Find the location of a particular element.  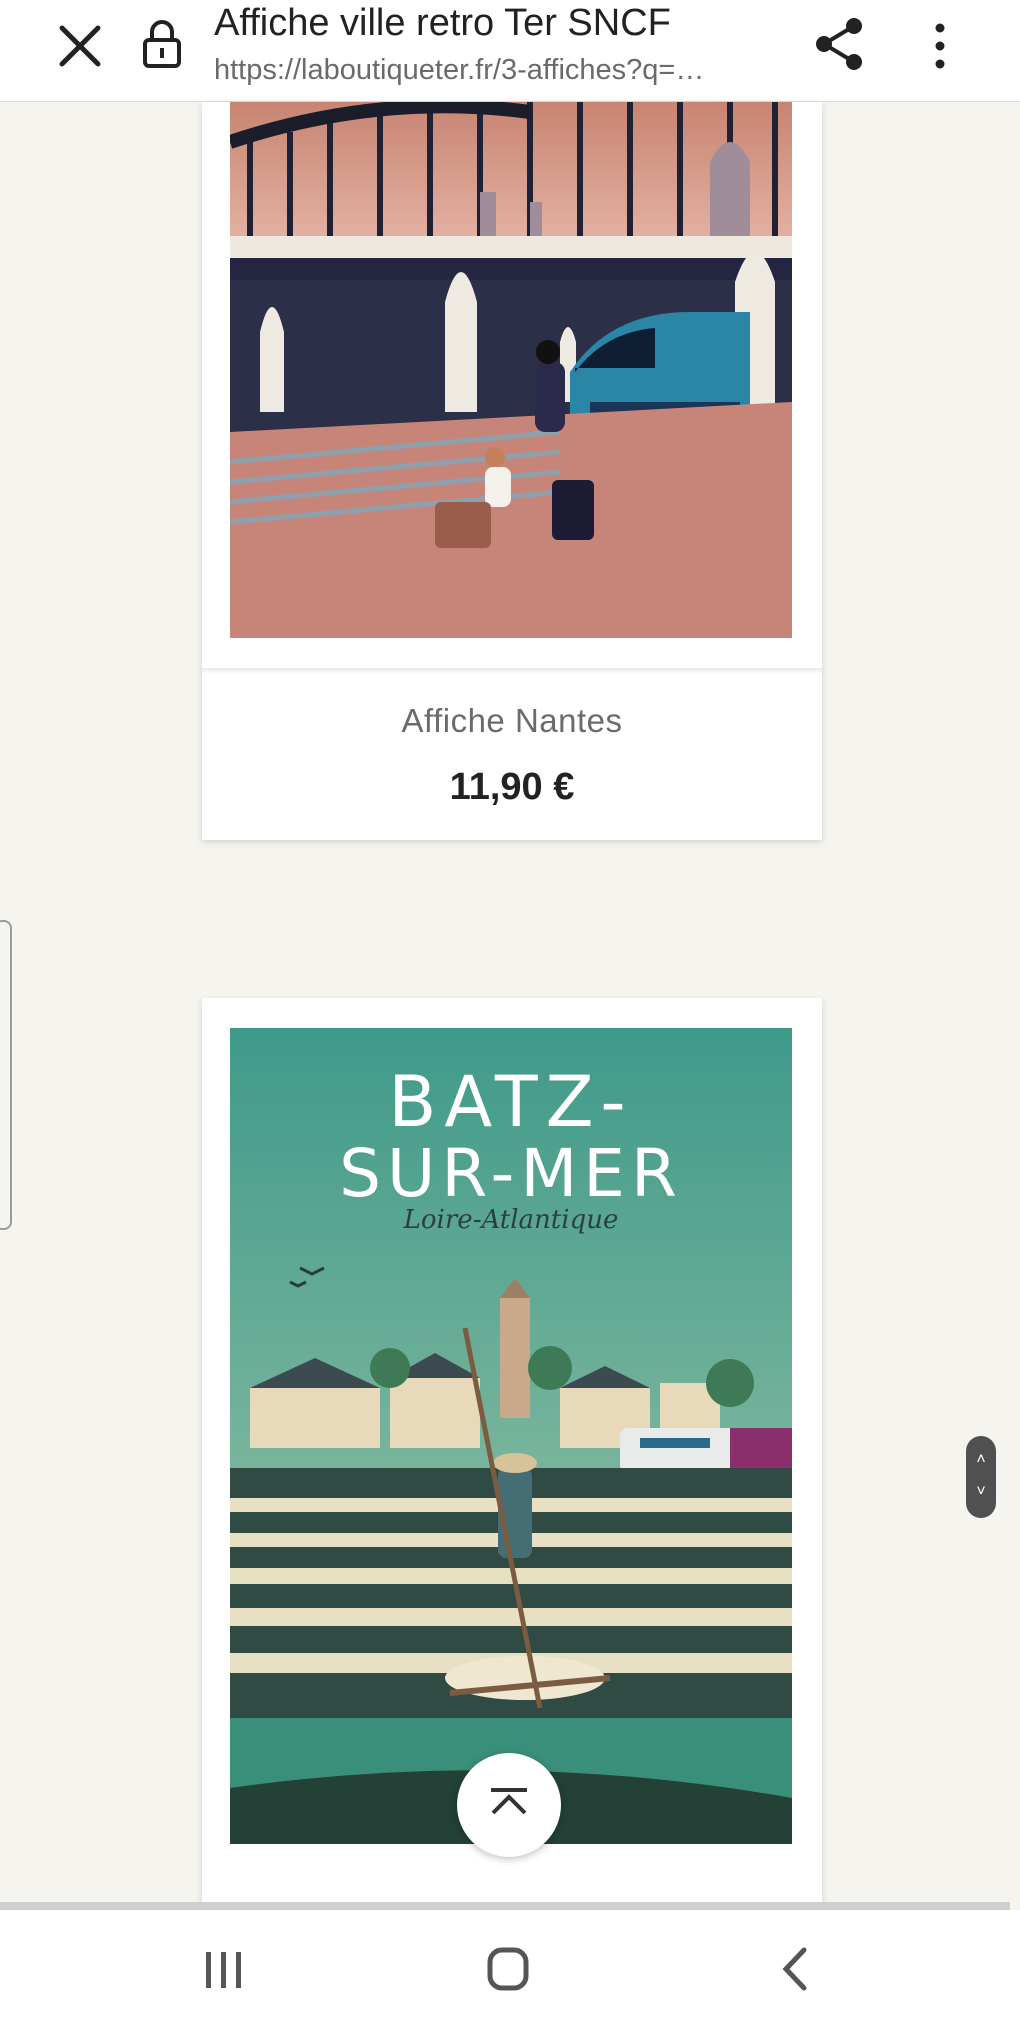

chevron-down-icon: ˅ is located at coordinates (981, 1491).